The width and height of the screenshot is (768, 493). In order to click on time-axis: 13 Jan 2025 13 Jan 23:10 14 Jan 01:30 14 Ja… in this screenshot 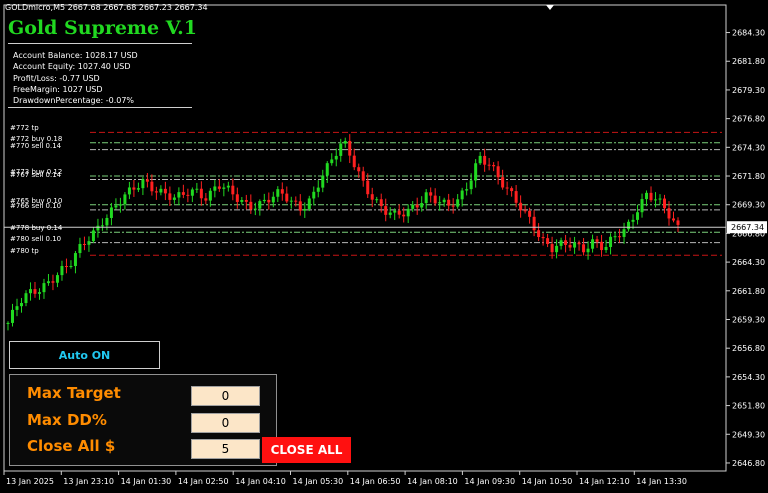, I will do `click(345, 478)`.